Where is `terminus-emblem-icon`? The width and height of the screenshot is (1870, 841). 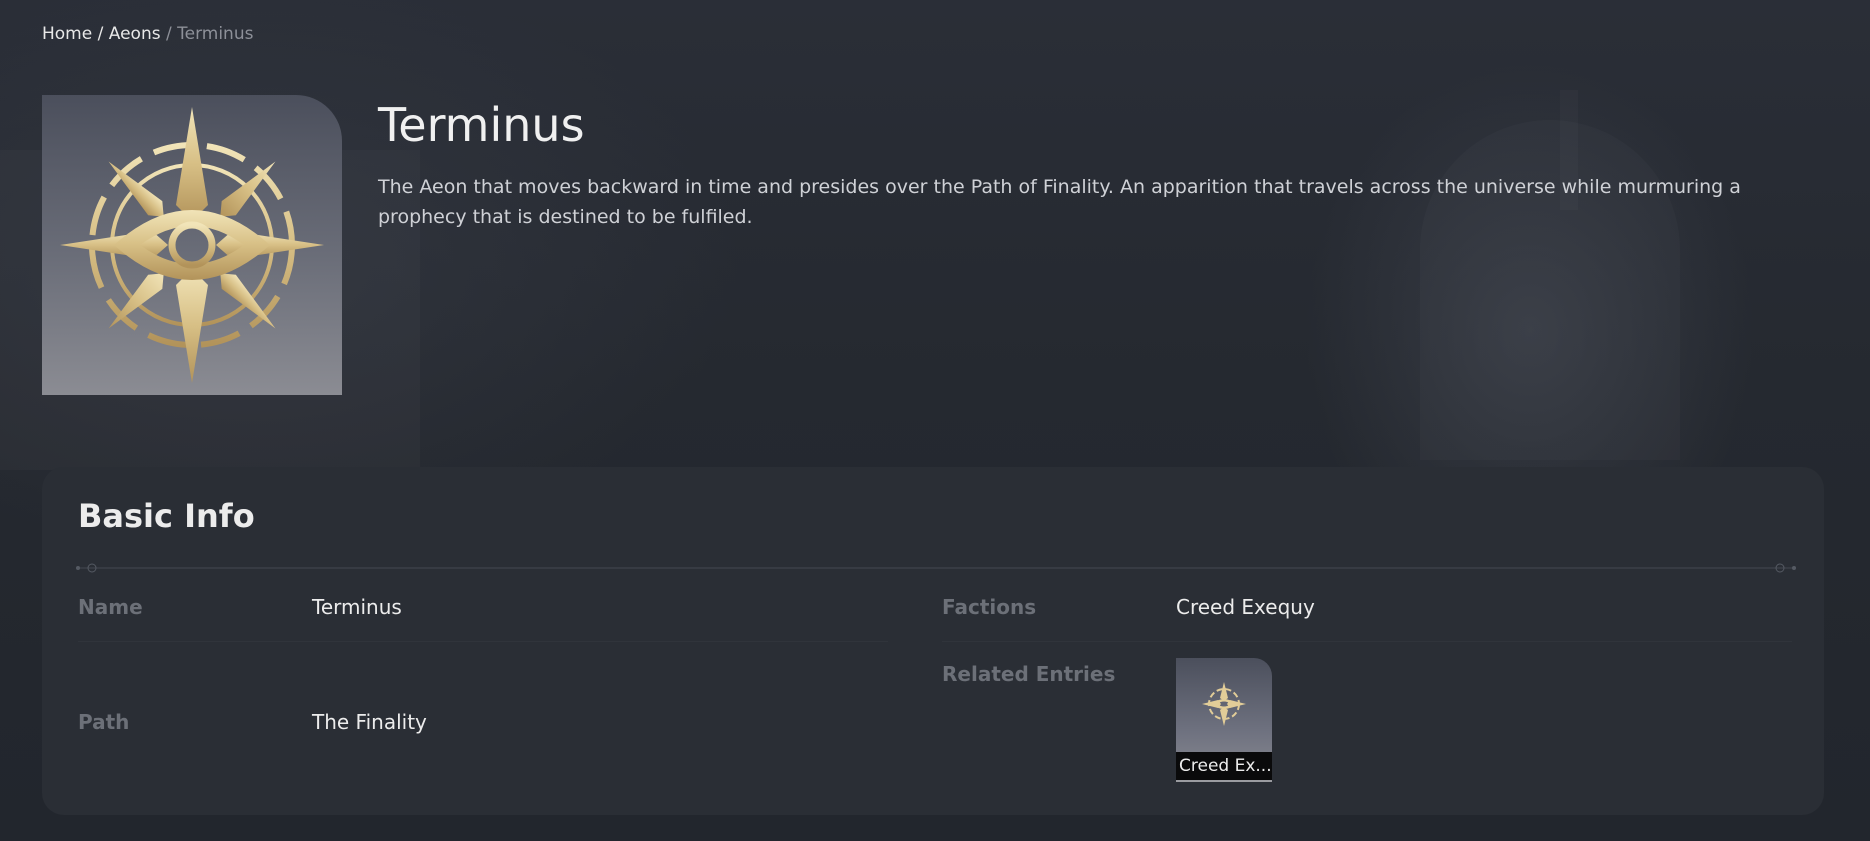 terminus-emblem-icon is located at coordinates (192, 245).